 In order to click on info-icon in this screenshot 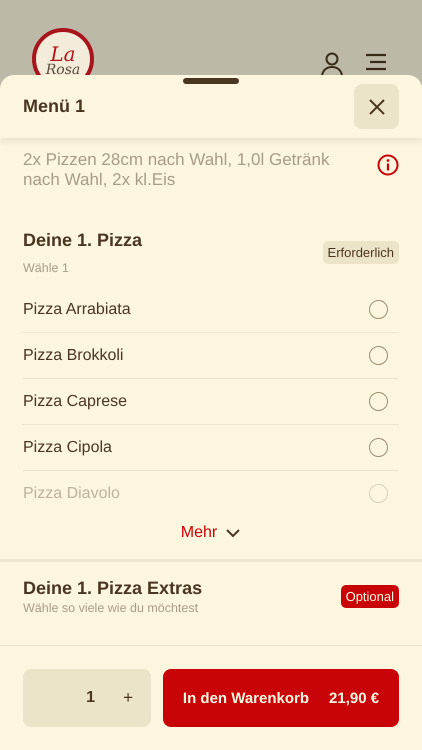, I will do `click(388, 165)`.